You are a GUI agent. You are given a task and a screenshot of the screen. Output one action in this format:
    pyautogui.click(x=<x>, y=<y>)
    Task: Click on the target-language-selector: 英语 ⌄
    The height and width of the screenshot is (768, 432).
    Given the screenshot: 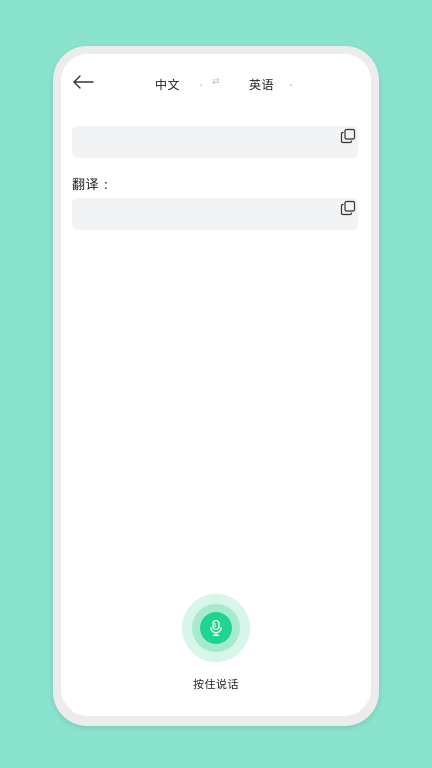 What is the action you would take?
    pyautogui.click(x=271, y=84)
    